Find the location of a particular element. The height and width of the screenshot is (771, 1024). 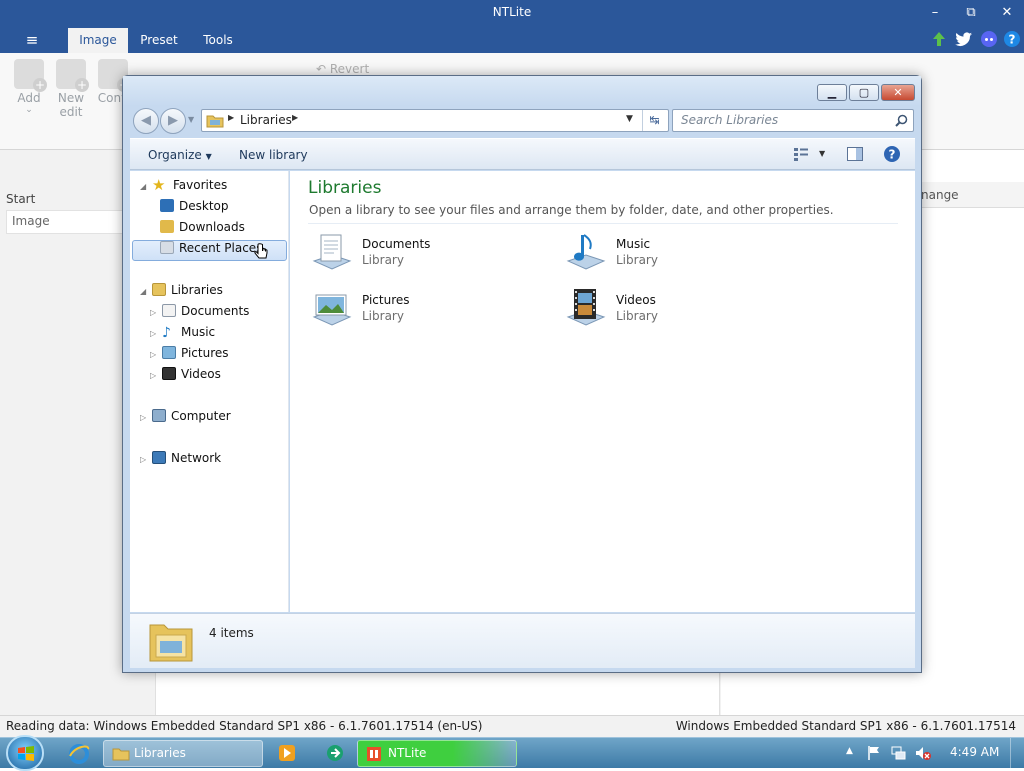

library-pictures: Pictures Library is located at coordinates (423, 312).